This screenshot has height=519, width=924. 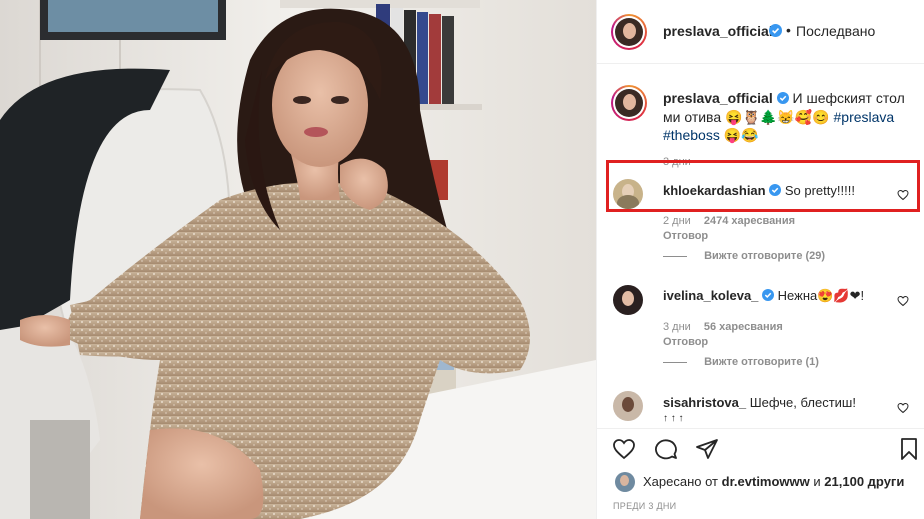 What do you see at coordinates (681, 481) in the screenshot?
I see `liked-by-prefix: Харесано от` at bounding box center [681, 481].